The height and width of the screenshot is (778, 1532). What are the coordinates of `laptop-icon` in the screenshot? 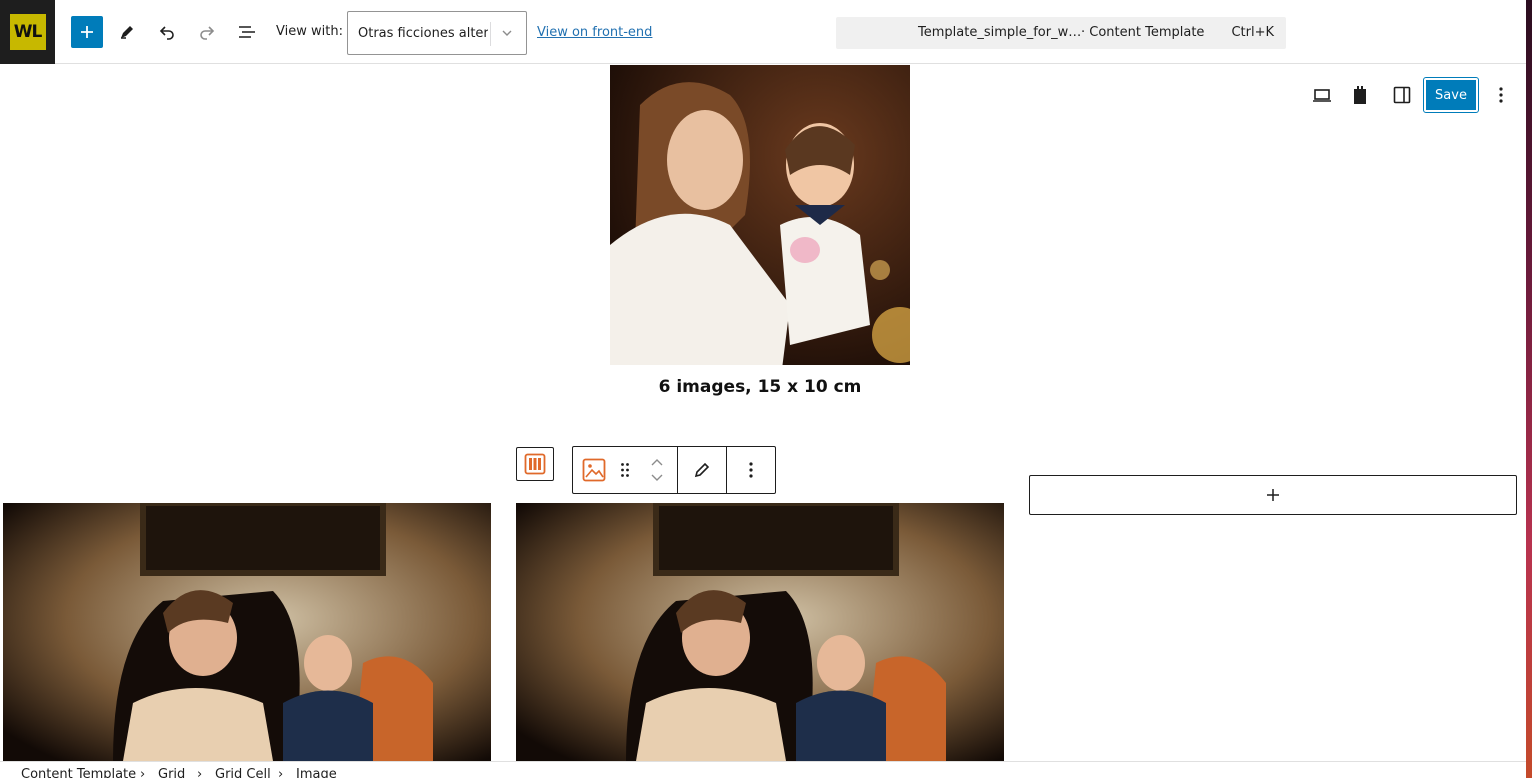 It's located at (1322, 95).